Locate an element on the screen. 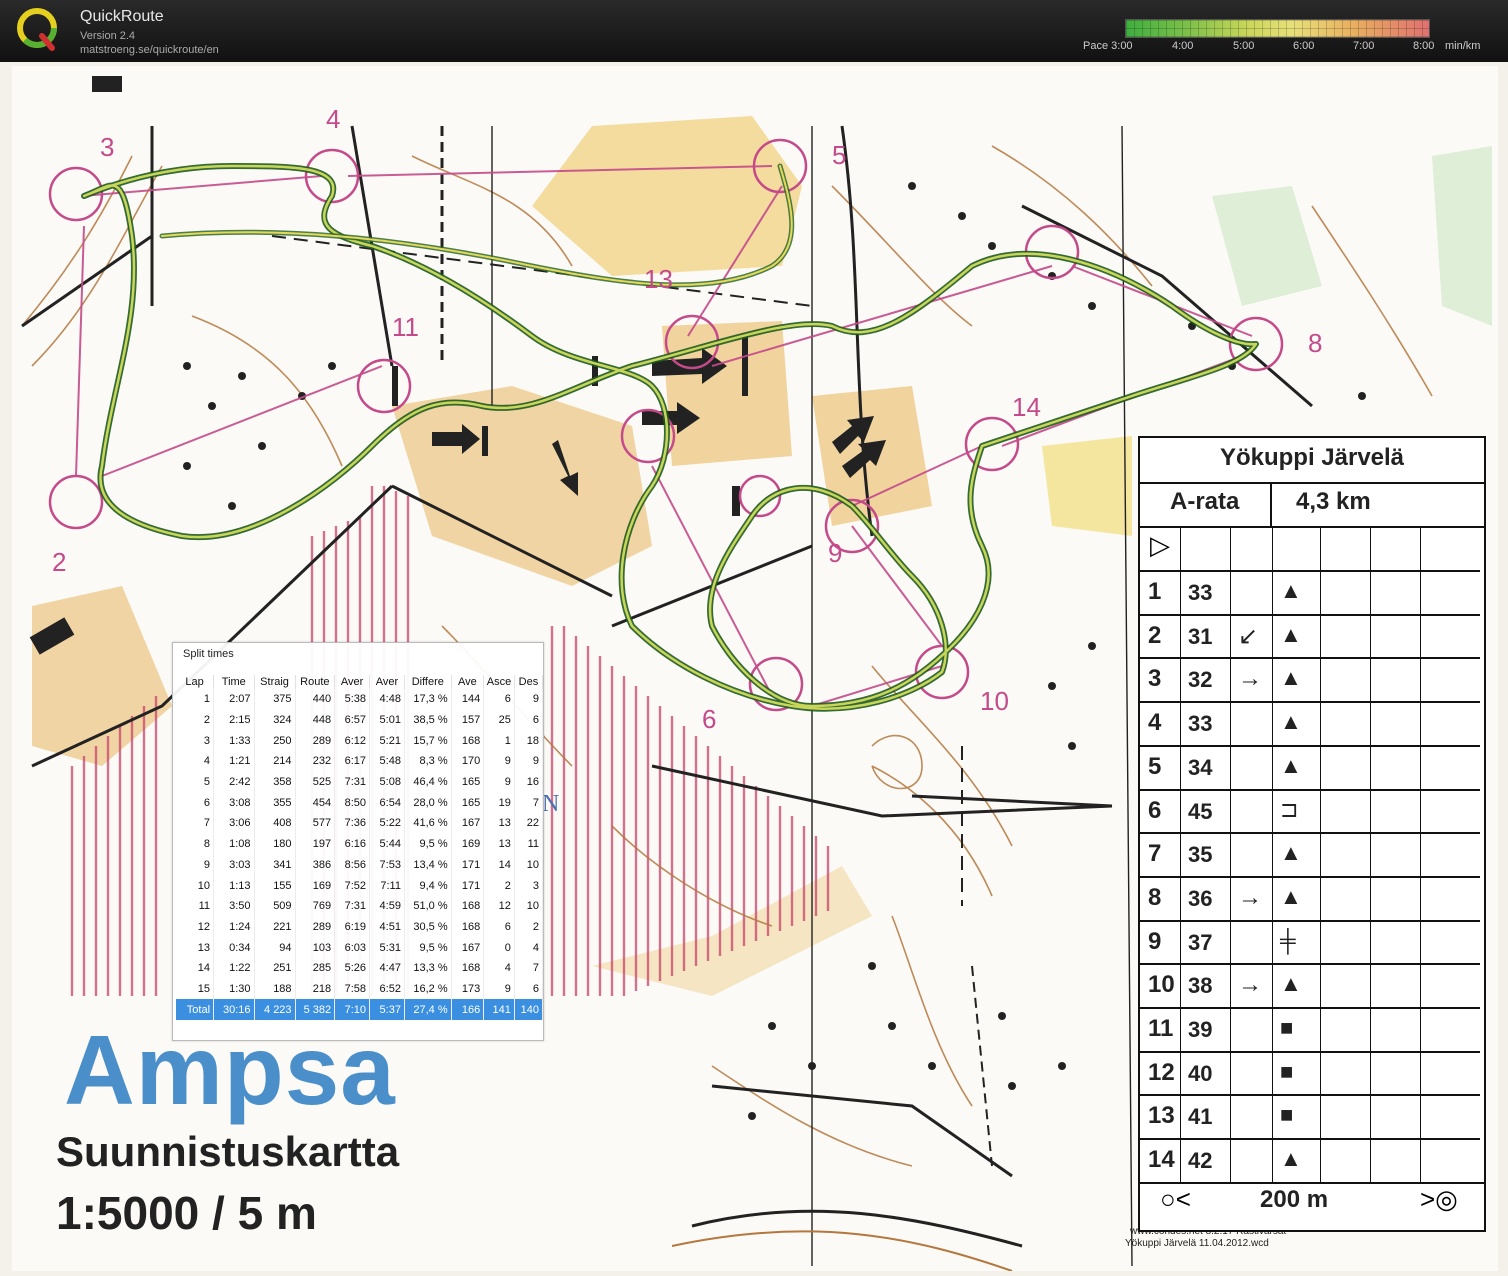 Image resolution: width=1508 pixels, height=1276 pixels. control-num: 1 is located at coordinates (1155, 591).